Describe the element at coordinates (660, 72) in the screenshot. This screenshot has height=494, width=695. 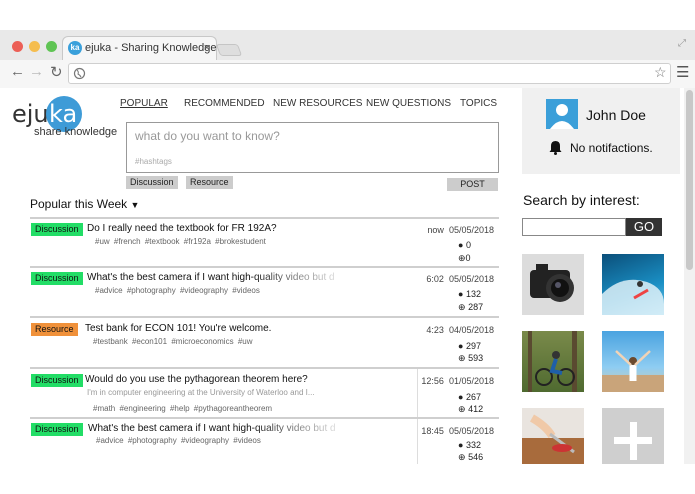
I see `star-icon: ☆` at that location.